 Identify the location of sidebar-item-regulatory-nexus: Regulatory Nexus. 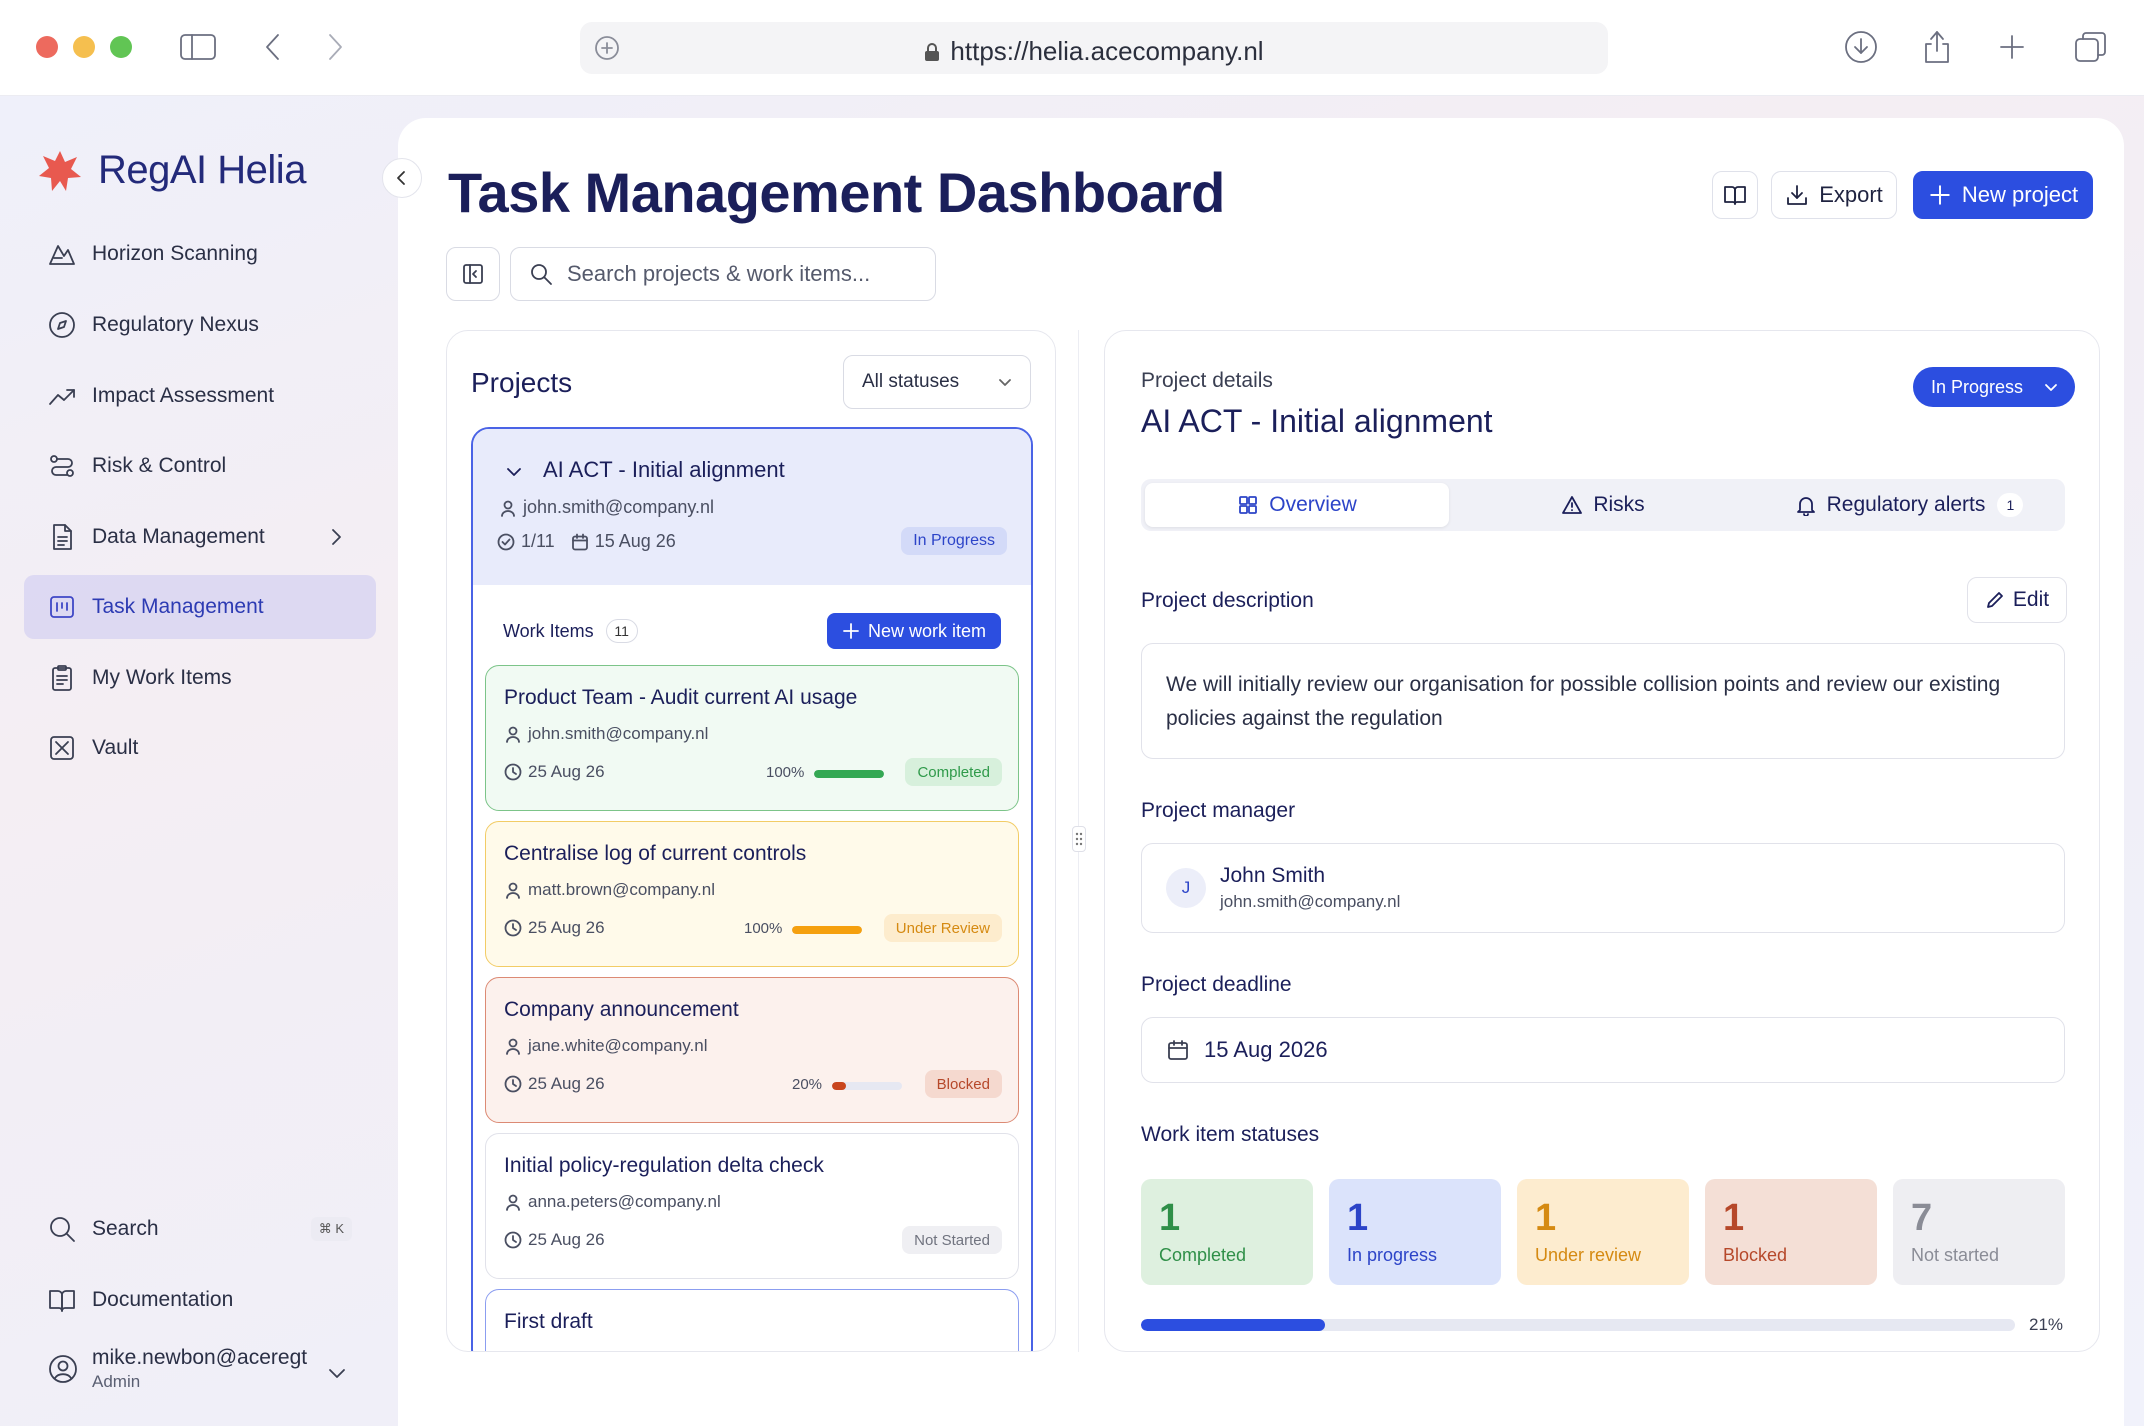
(200, 325).